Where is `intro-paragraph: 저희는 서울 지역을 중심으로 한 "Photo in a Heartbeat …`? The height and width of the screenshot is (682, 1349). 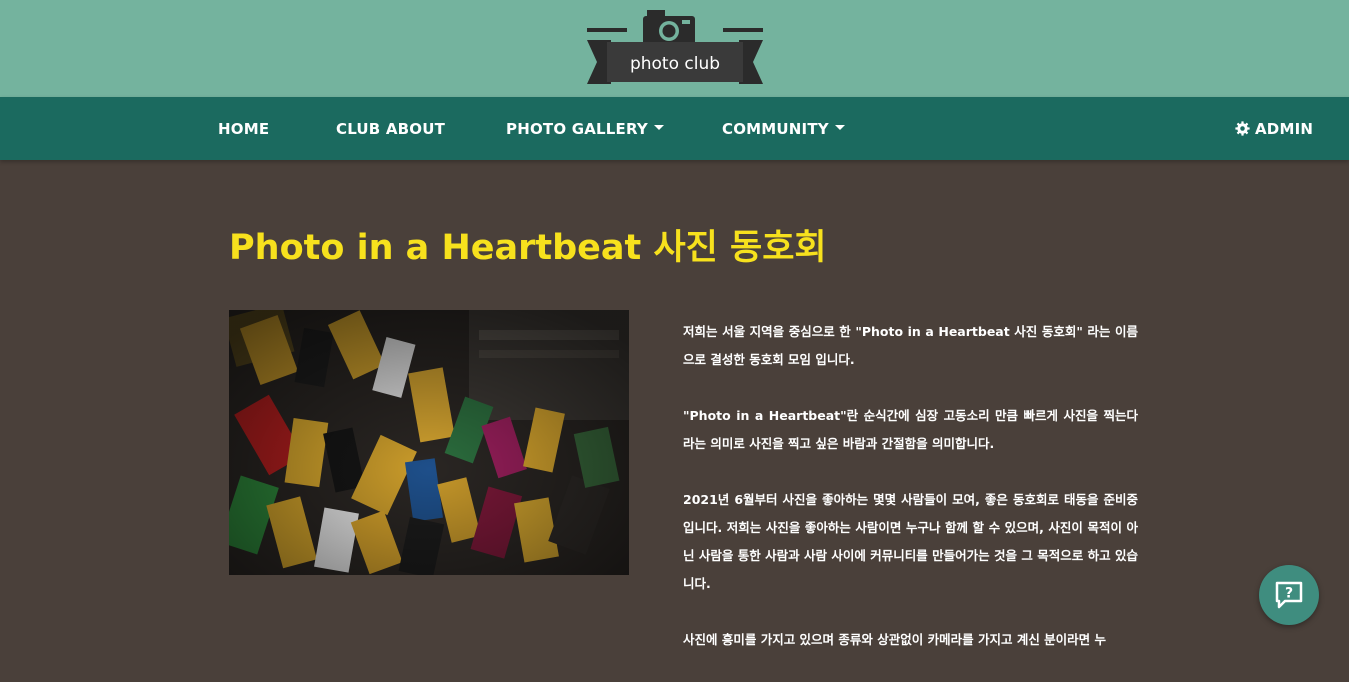 intro-paragraph: 저희는 서울 지역을 중심으로 한 "Photo in a Heartbeat … is located at coordinates (910, 345).